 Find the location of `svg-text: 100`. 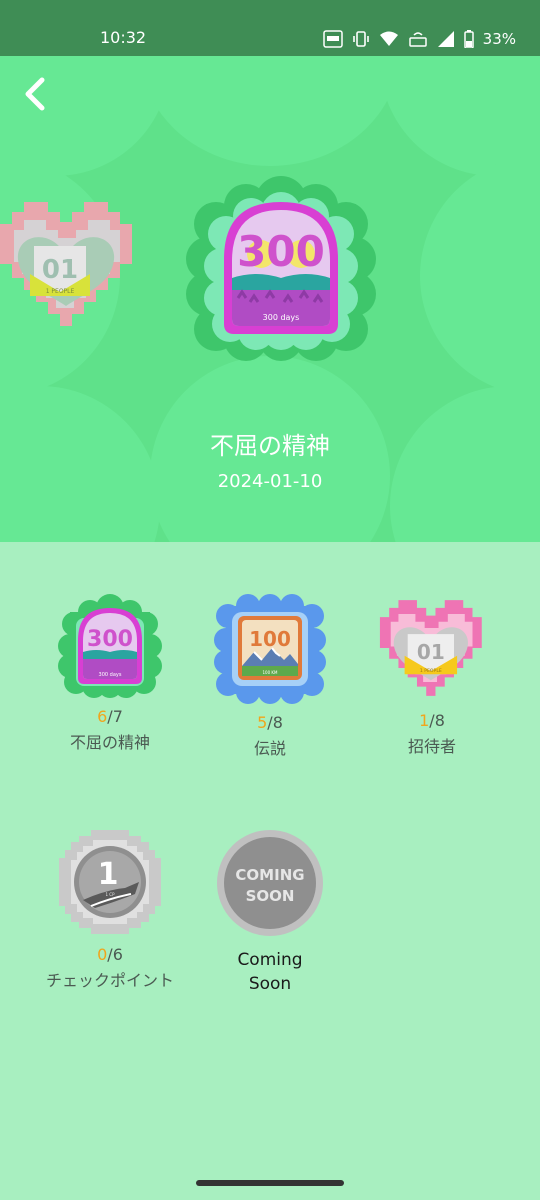

svg-text: 100 is located at coordinates (270, 639).